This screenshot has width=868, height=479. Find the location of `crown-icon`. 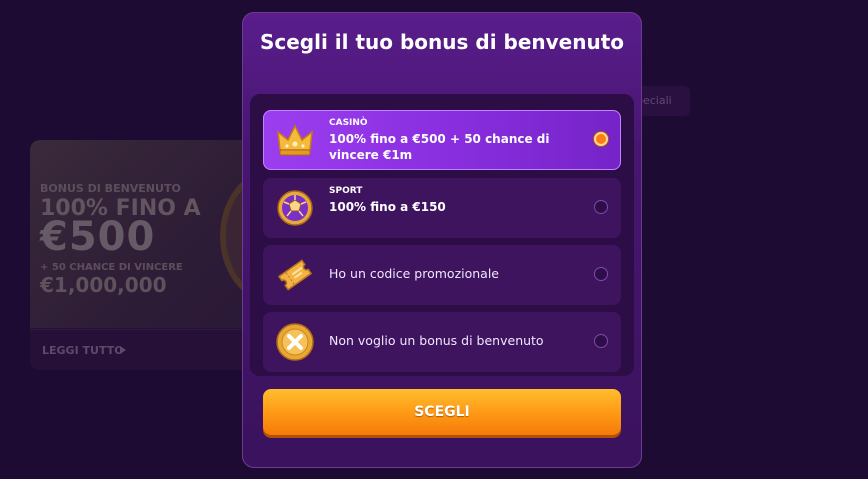

crown-icon is located at coordinates (295, 140).